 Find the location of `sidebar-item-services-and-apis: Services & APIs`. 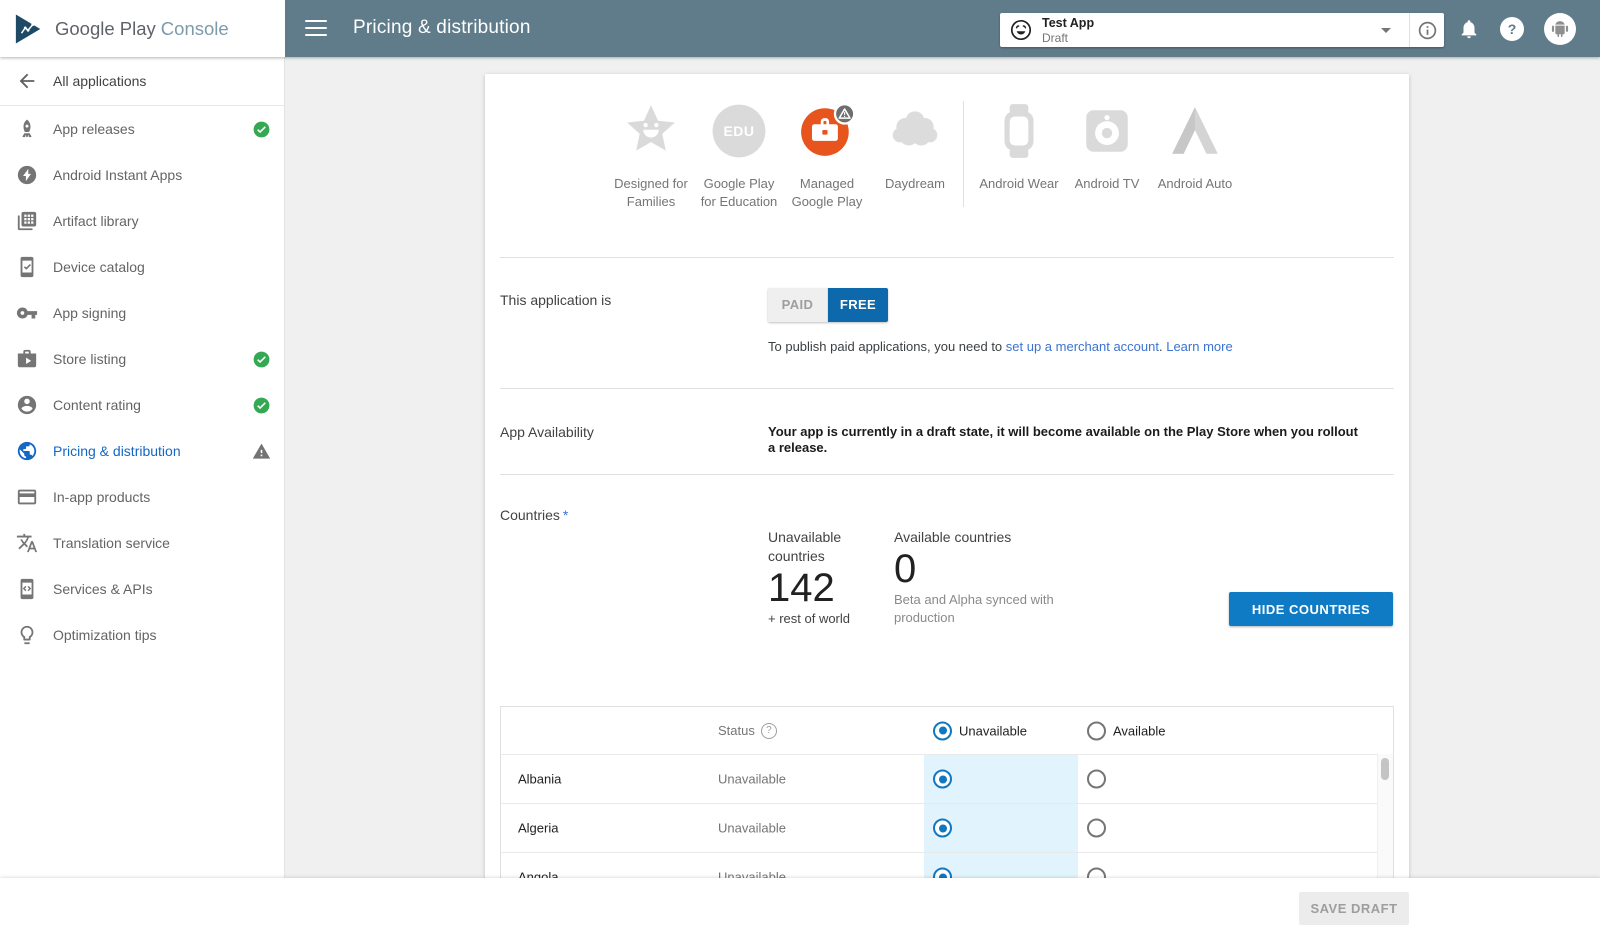

sidebar-item-services-and-apis: Services & APIs is located at coordinates (142, 589).